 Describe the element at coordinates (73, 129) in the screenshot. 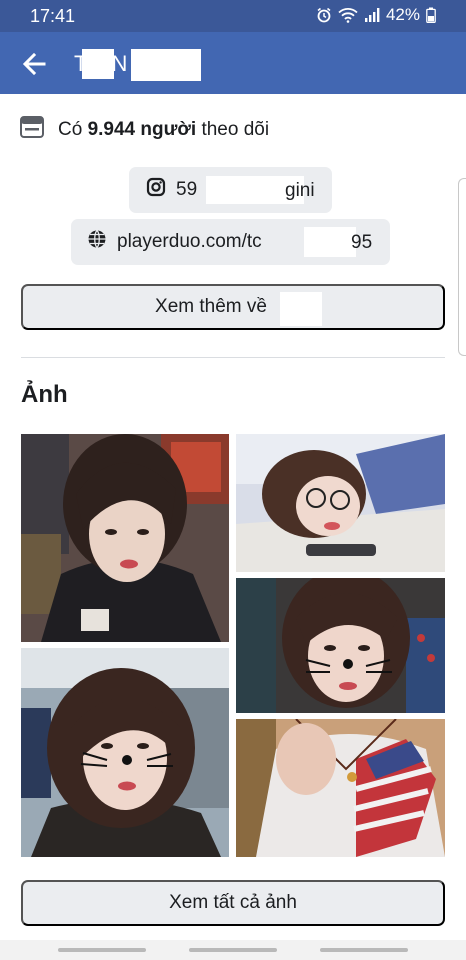

I see `followers-prefix: Có` at that location.